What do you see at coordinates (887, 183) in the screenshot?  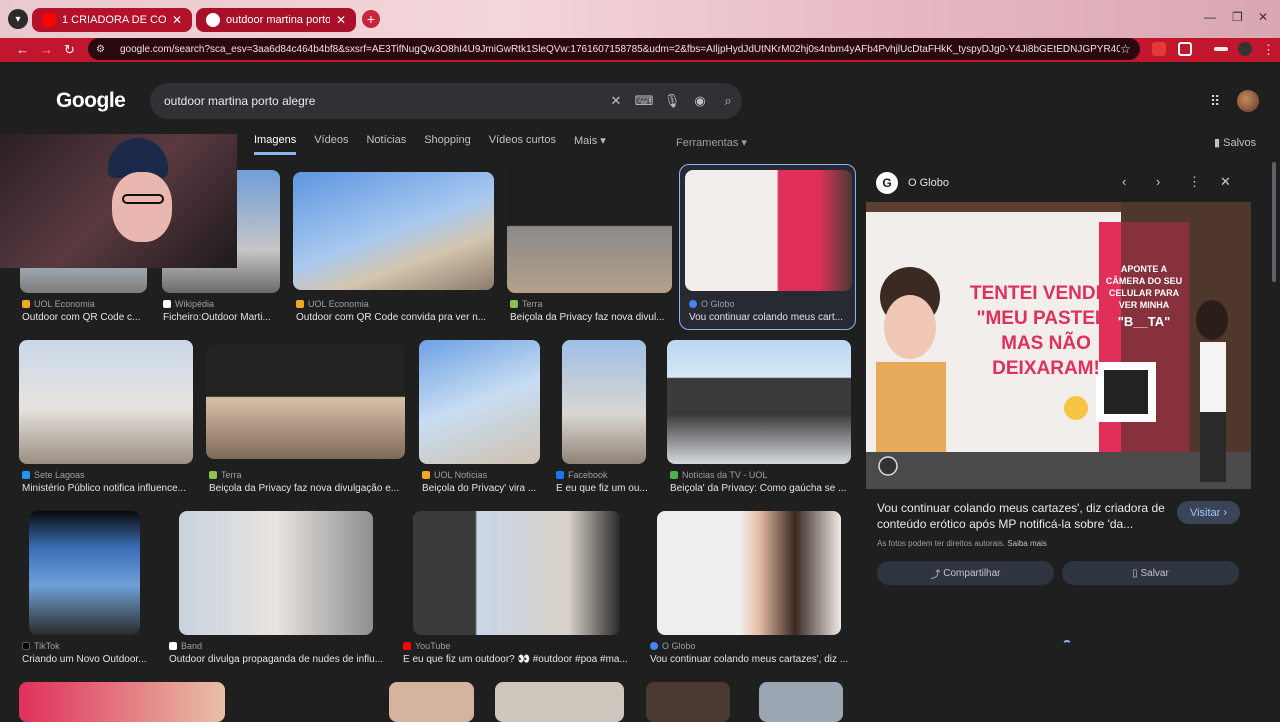 I see `oglobo-logo-icon: G` at bounding box center [887, 183].